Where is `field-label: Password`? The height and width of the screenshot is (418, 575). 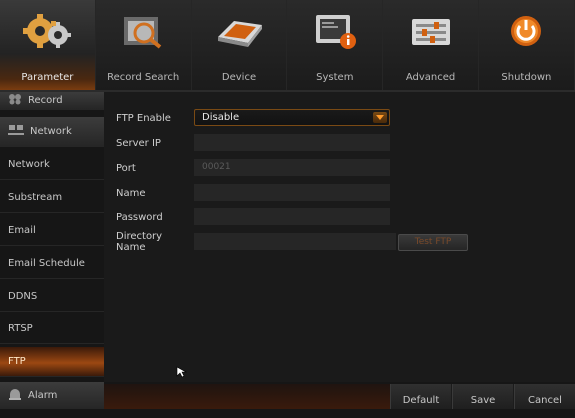 field-label: Password is located at coordinates (139, 217).